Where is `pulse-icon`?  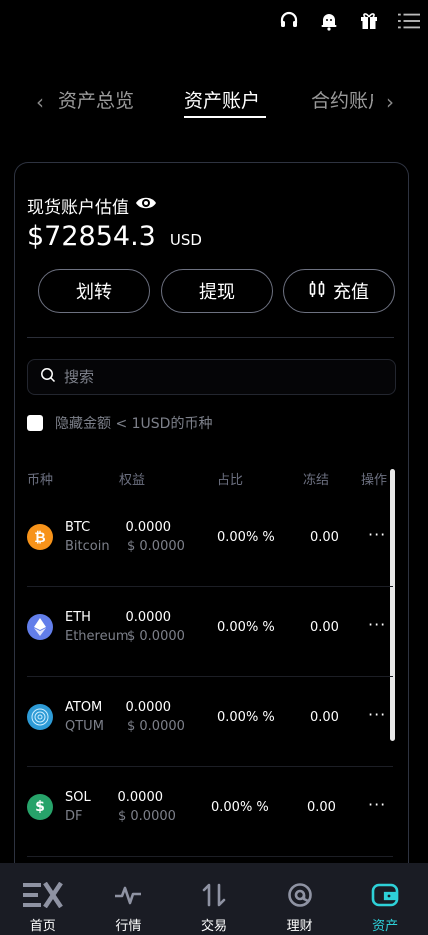
pulse-icon is located at coordinates (128, 895).